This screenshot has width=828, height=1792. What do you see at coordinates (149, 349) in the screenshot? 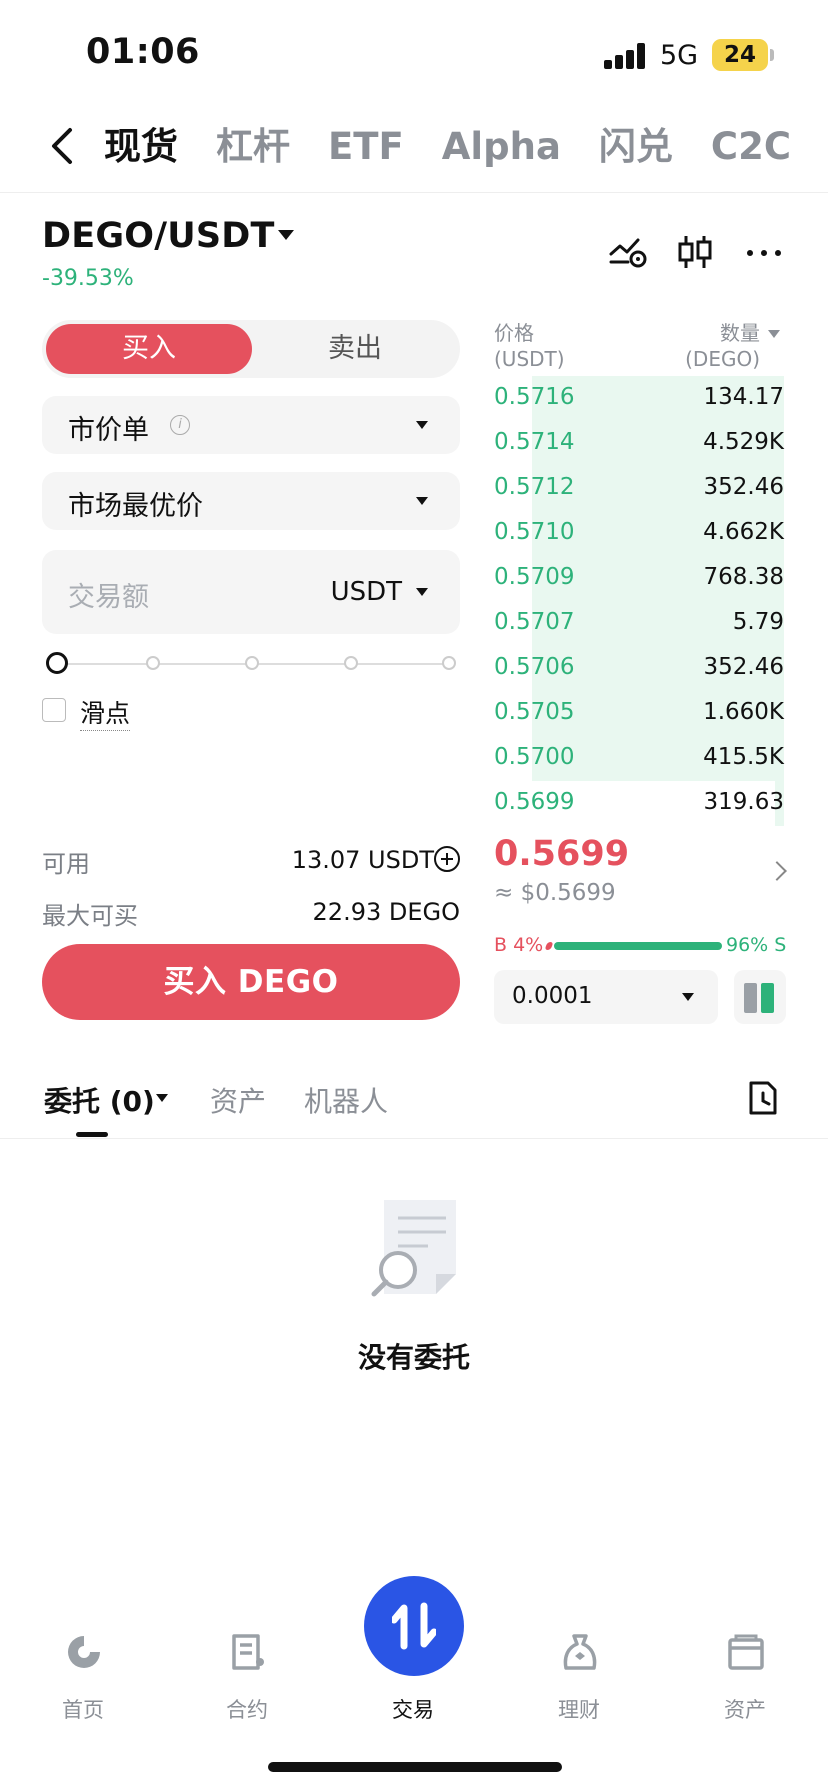
I see `buy-tab: 买入` at bounding box center [149, 349].